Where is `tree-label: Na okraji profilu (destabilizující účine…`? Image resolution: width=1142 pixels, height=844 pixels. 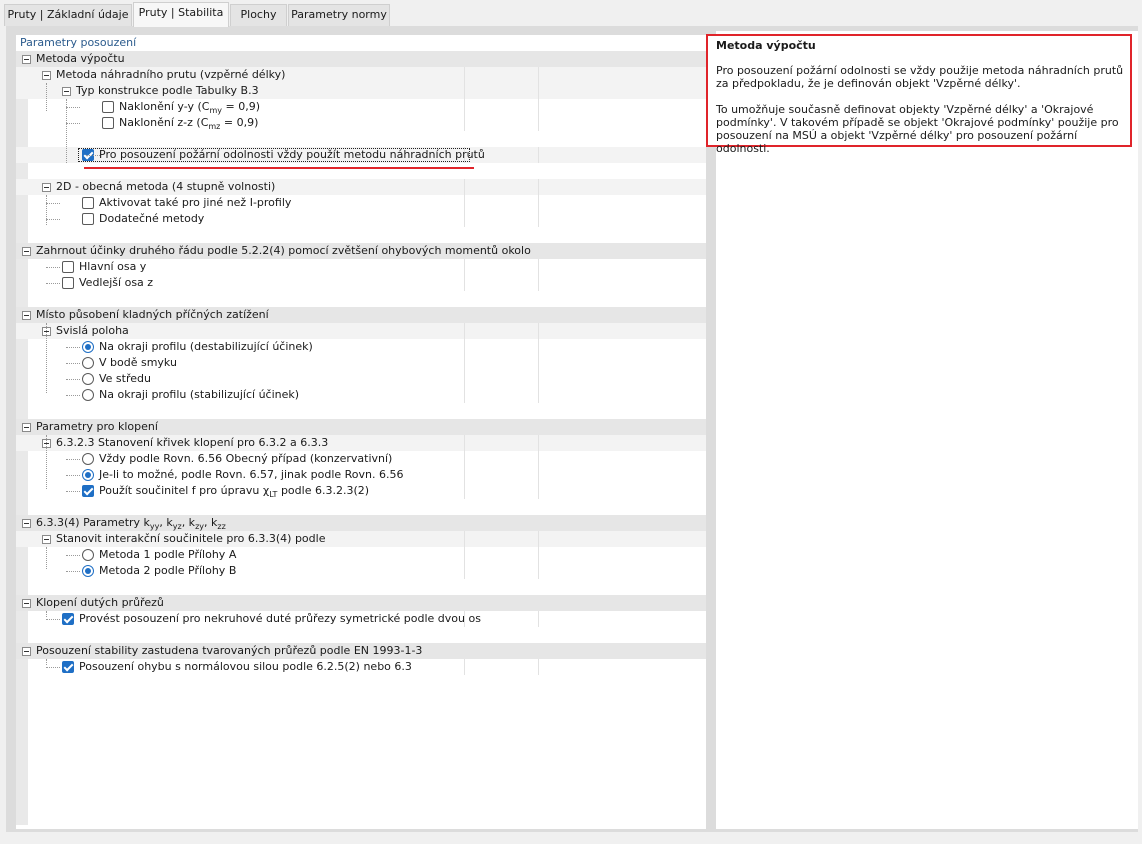
tree-label: Na okraji profilu (destabilizující účine… is located at coordinates (206, 346).